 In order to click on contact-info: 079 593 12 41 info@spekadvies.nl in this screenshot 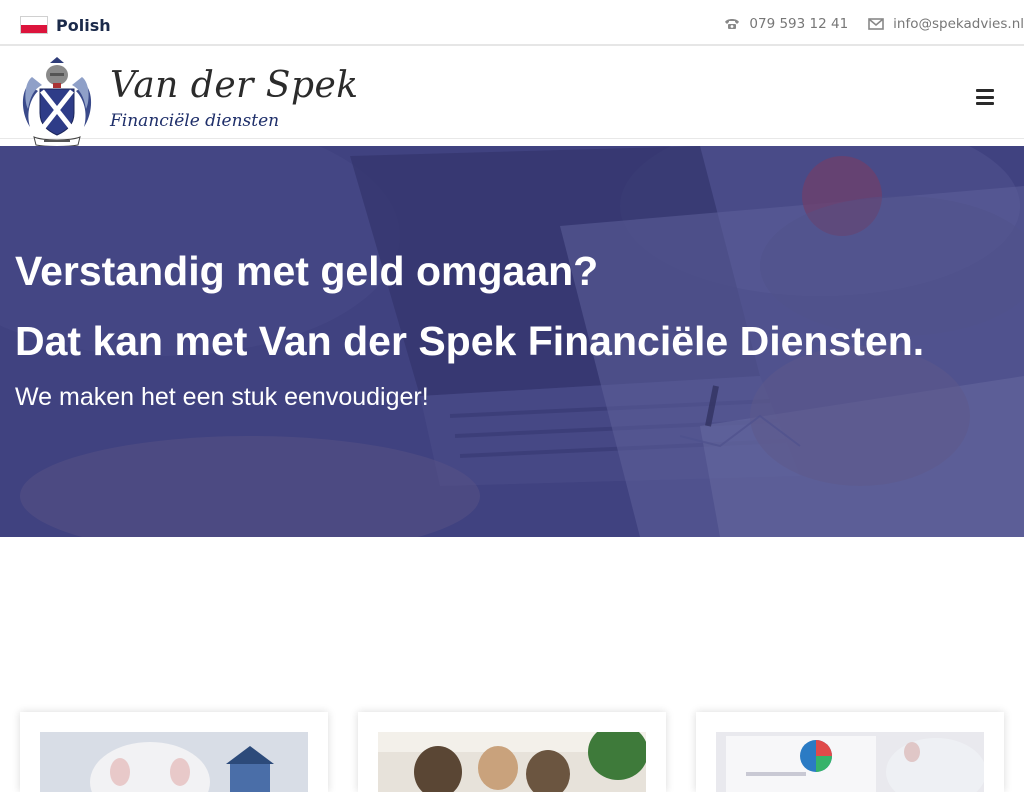, I will do `click(874, 24)`.